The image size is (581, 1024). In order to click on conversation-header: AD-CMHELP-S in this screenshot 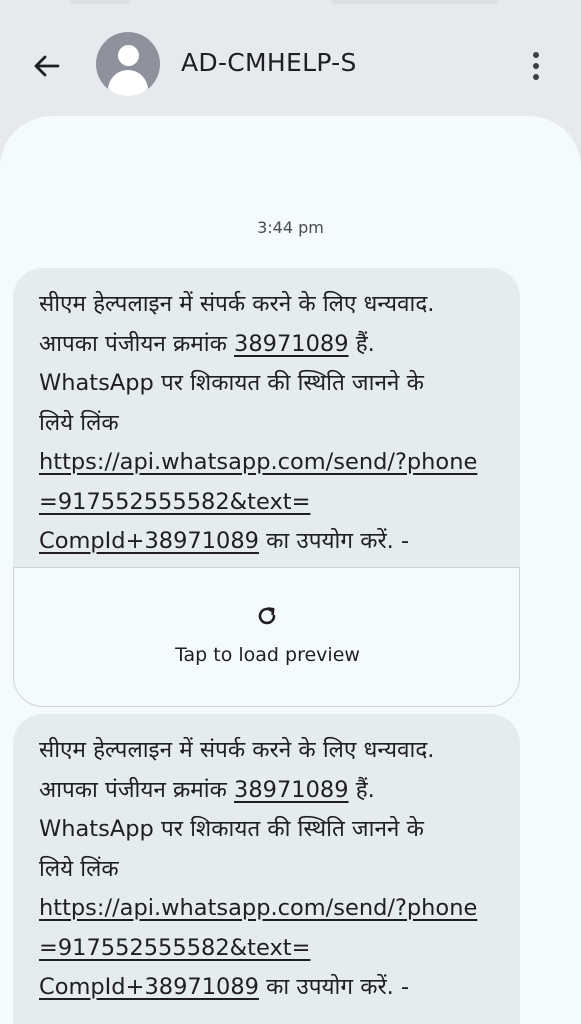, I will do `click(290, 64)`.